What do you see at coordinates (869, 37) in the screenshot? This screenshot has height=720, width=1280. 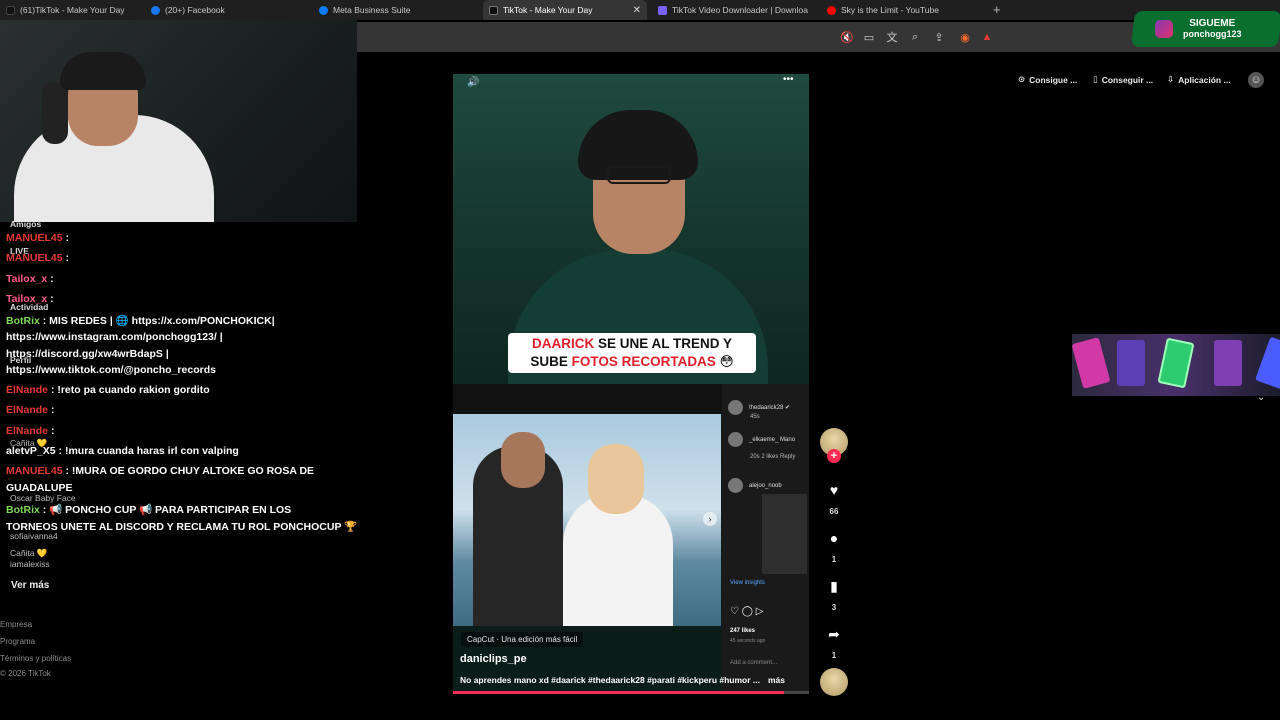 I see `cast-icon: ▭` at bounding box center [869, 37].